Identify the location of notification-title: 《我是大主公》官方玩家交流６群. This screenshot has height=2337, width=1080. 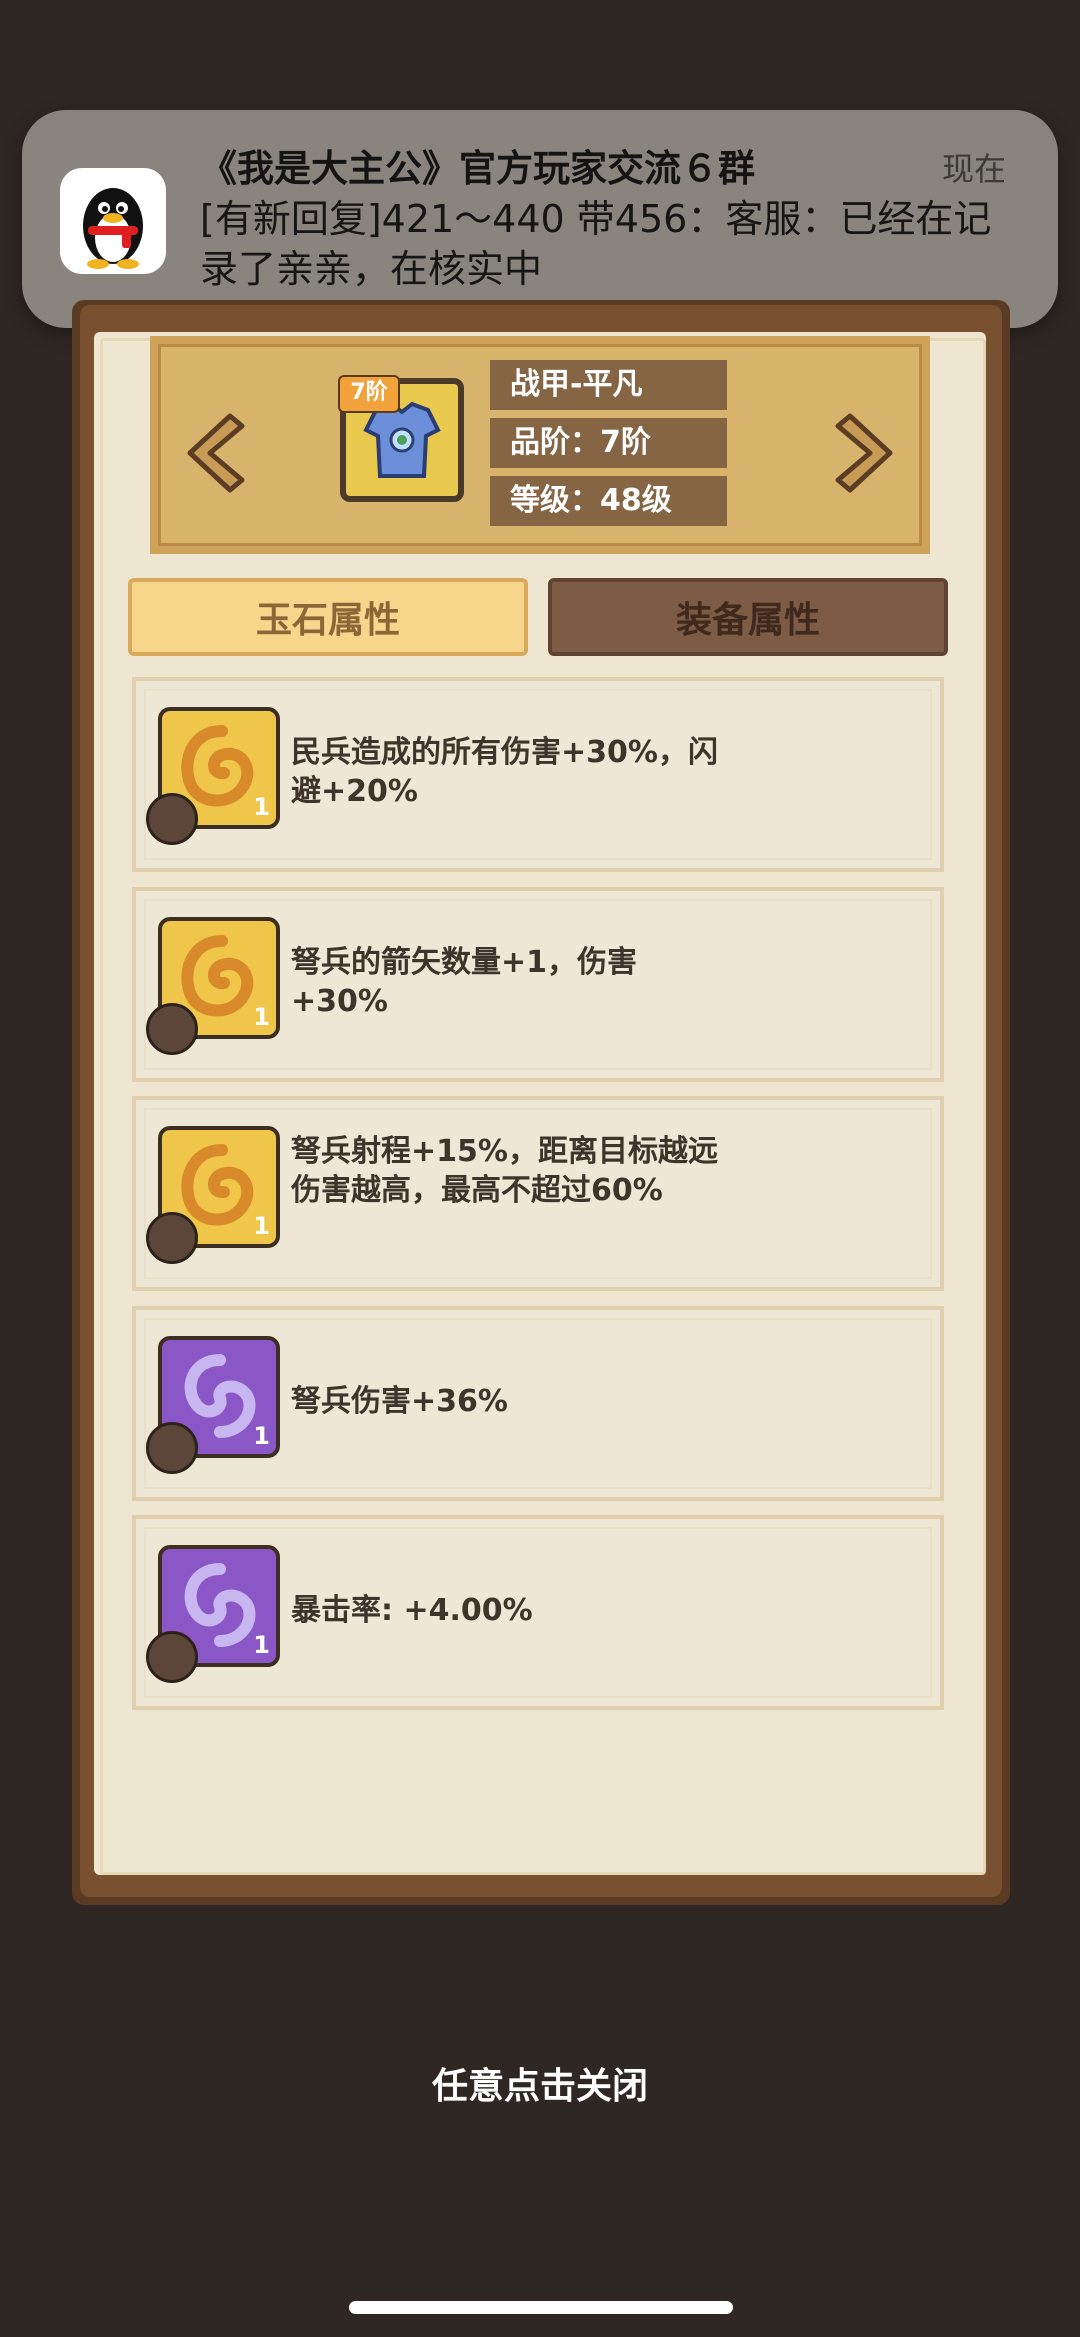
(477, 168).